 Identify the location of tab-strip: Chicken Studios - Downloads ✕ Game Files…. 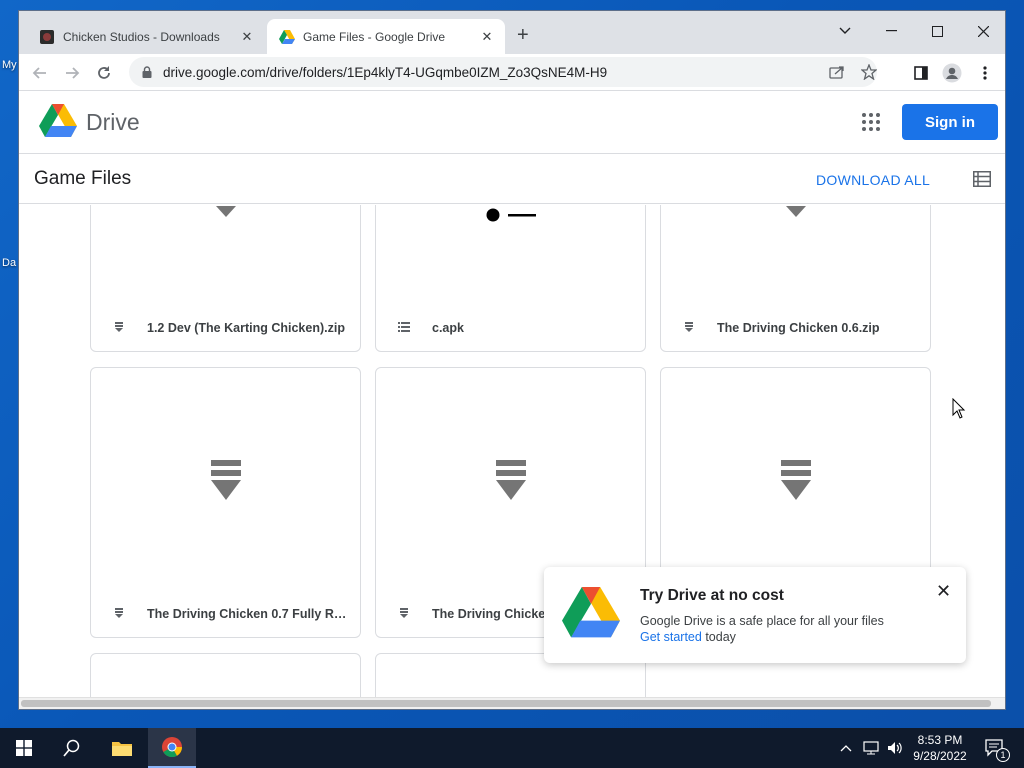
(512, 32).